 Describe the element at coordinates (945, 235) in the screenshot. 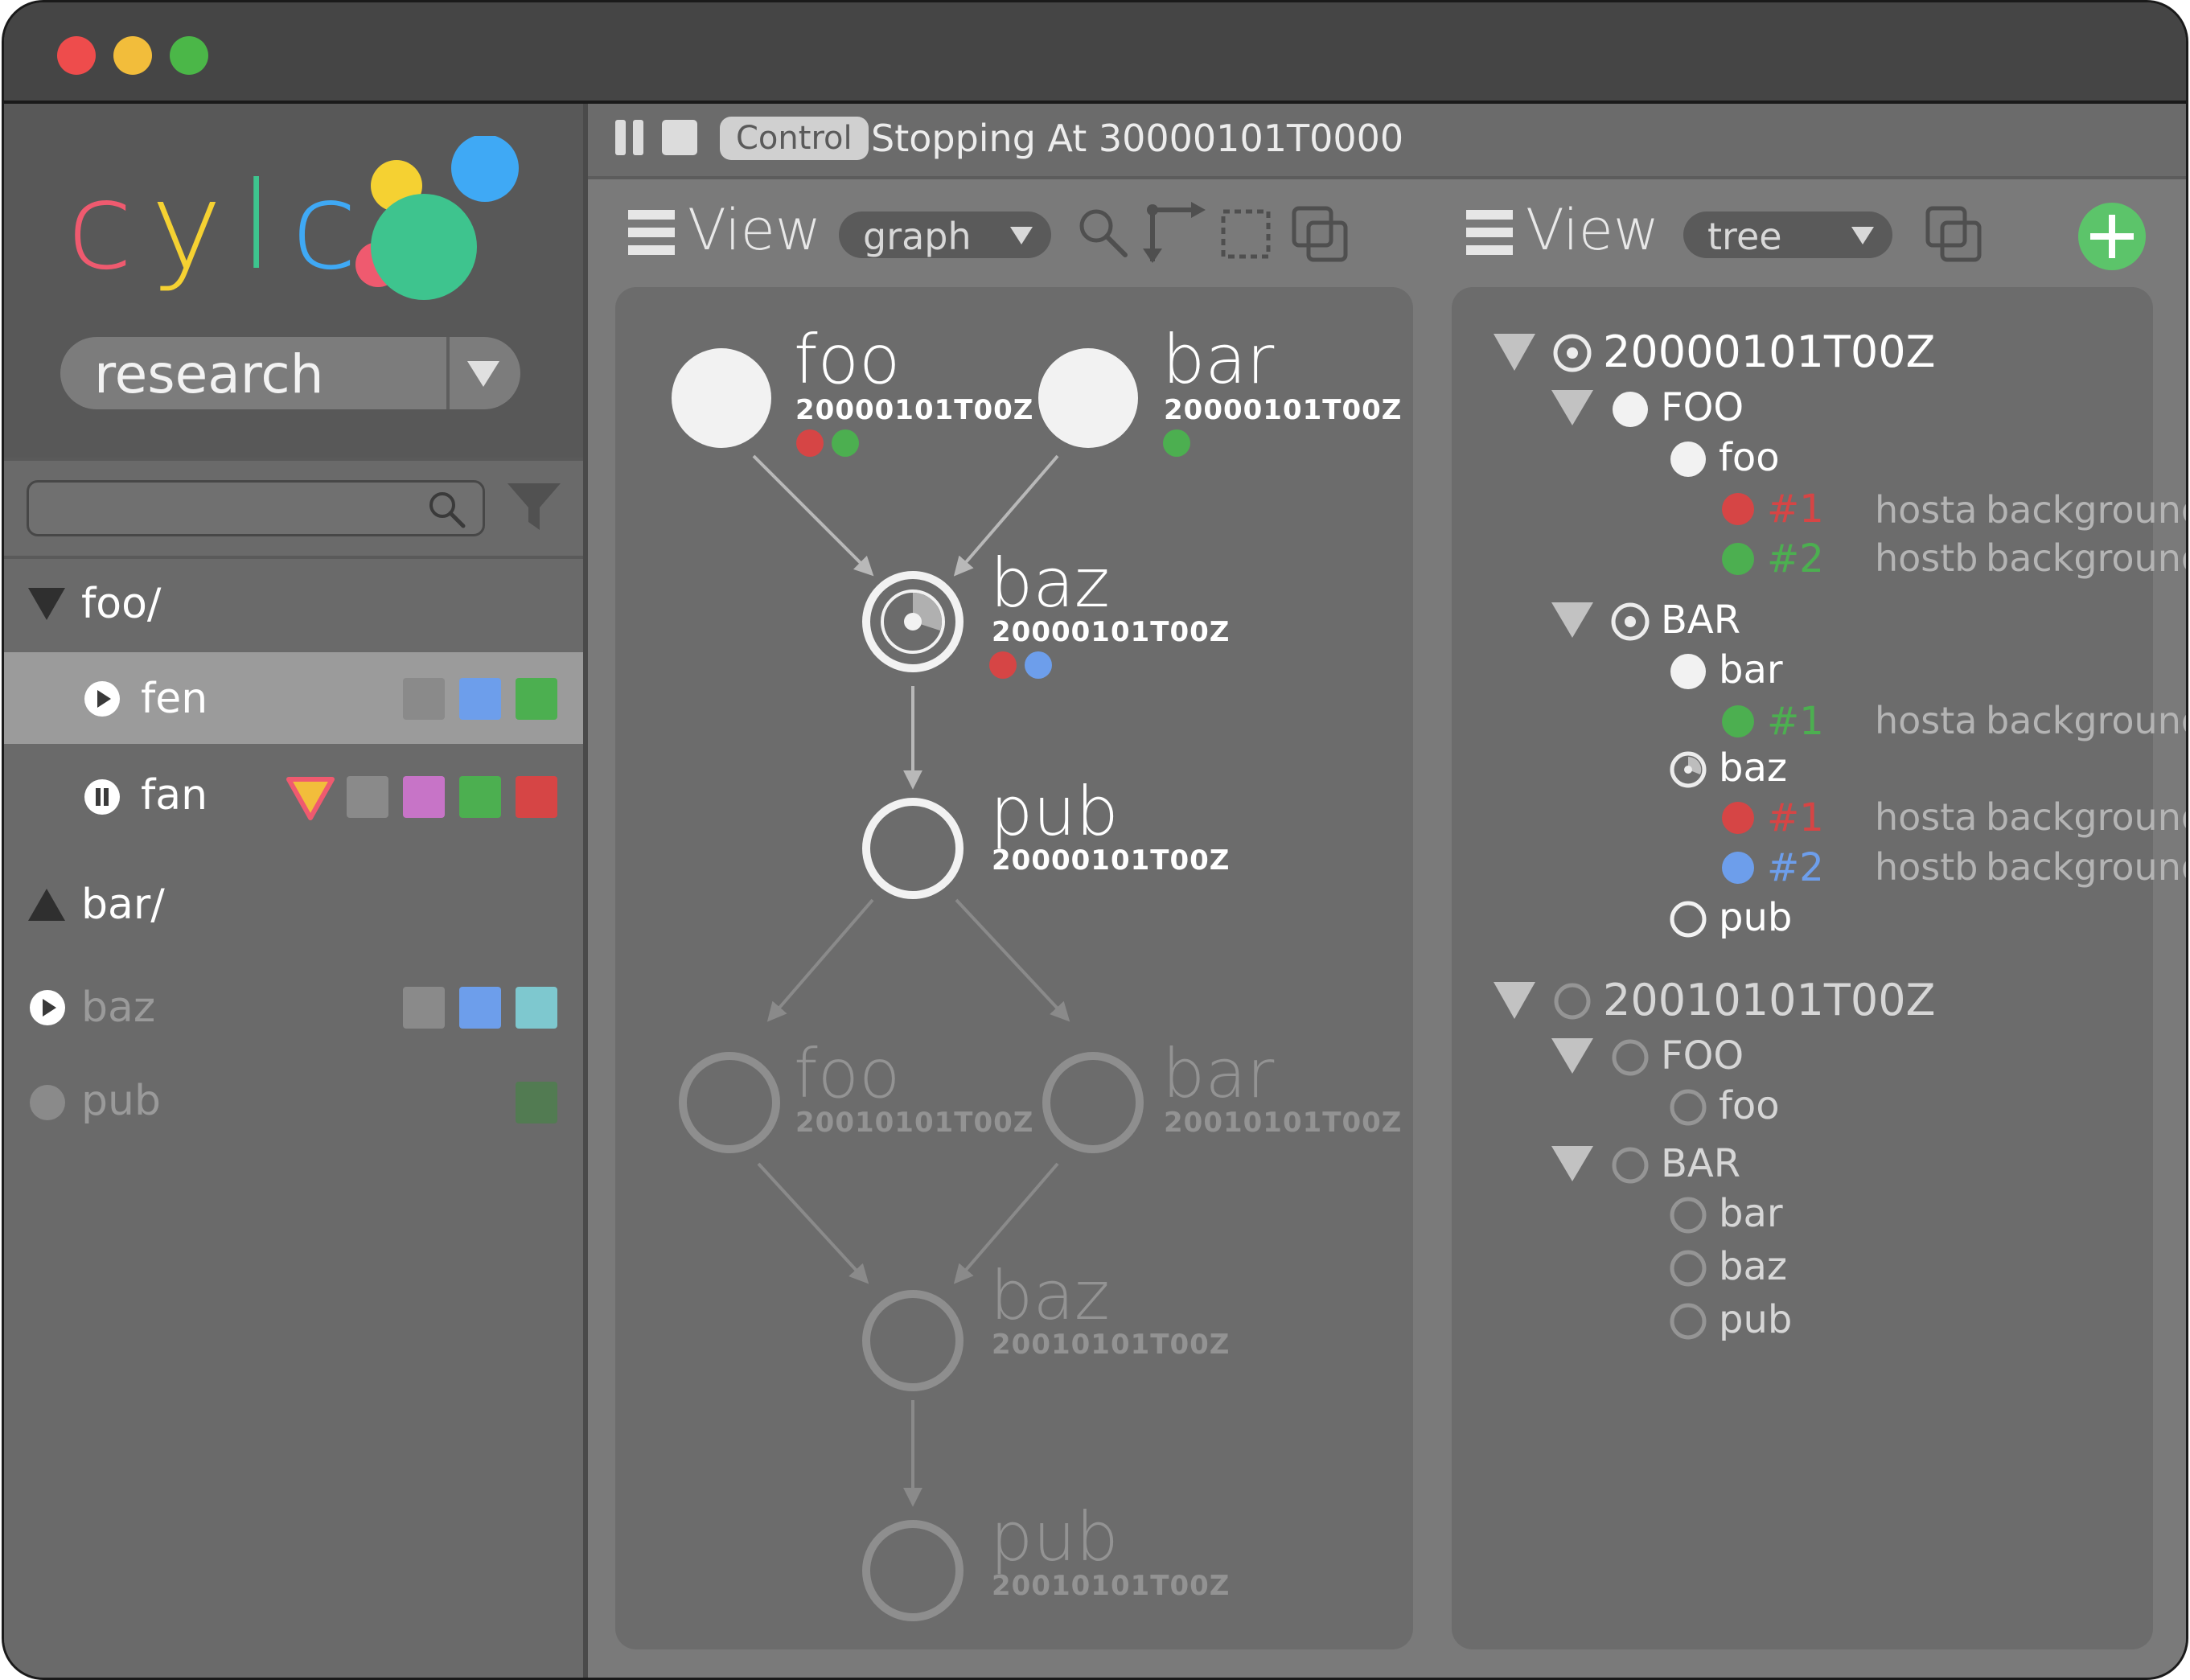

I see `graph-view-type-select: graph` at that location.